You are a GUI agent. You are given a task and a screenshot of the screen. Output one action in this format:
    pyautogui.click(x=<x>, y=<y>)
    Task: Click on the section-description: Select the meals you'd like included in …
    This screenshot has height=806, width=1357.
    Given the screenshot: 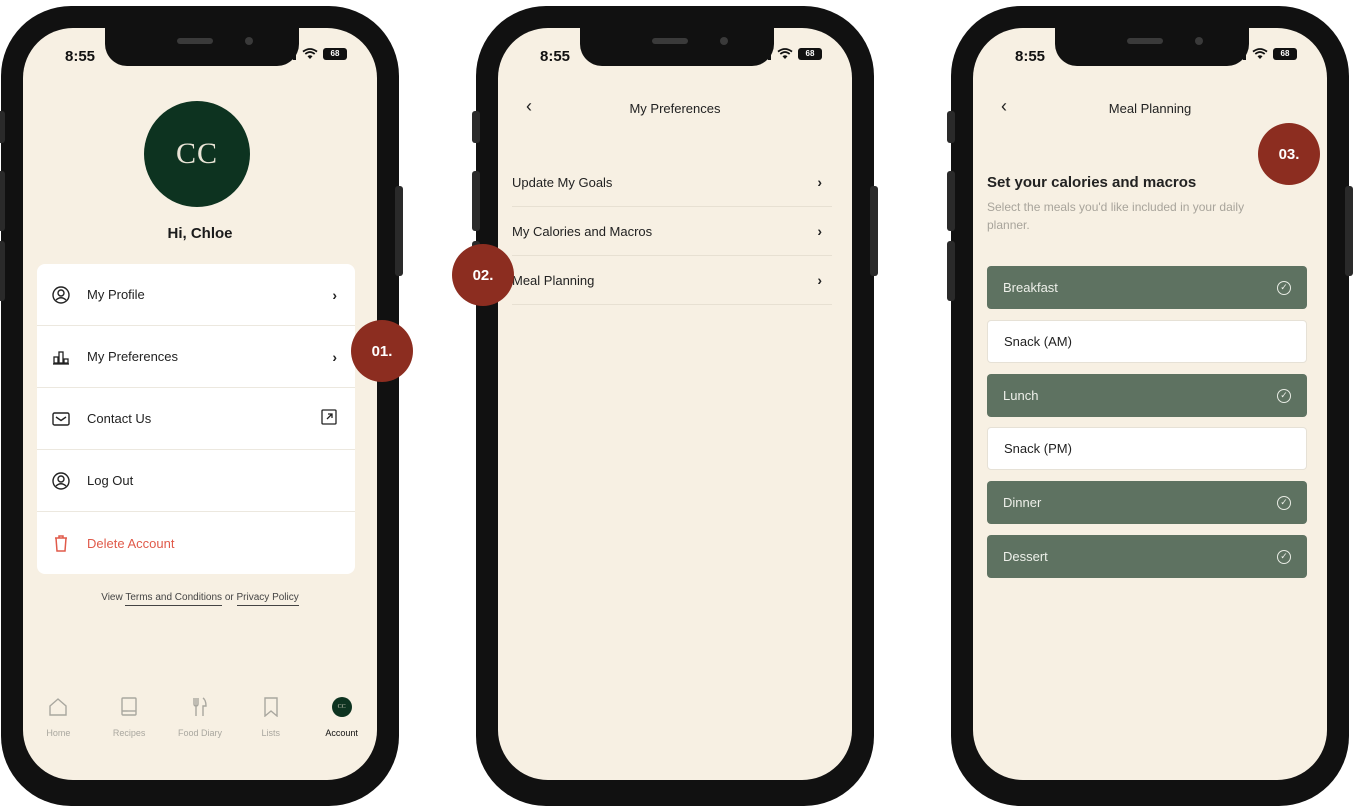 What is the action you would take?
    pyautogui.click(x=1116, y=216)
    